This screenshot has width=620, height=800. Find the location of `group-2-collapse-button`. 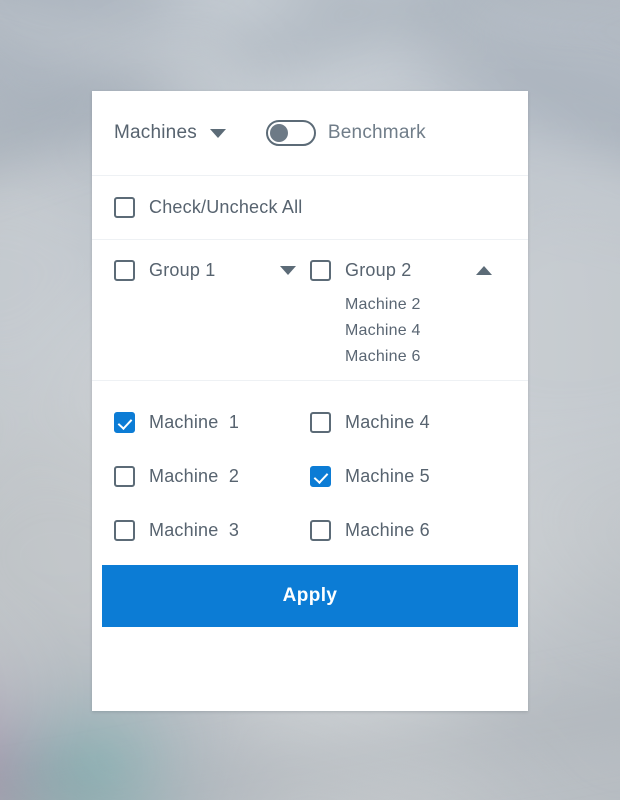

group-2-collapse-button is located at coordinates (491, 270).